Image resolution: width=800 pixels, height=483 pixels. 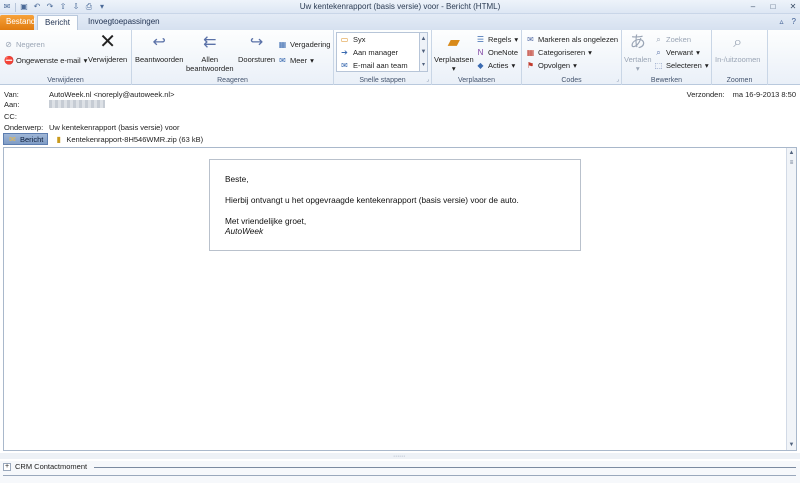 What do you see at coordinates (791, 153) in the screenshot?
I see `scroll-up-arrow-icon: ▲` at bounding box center [791, 153].